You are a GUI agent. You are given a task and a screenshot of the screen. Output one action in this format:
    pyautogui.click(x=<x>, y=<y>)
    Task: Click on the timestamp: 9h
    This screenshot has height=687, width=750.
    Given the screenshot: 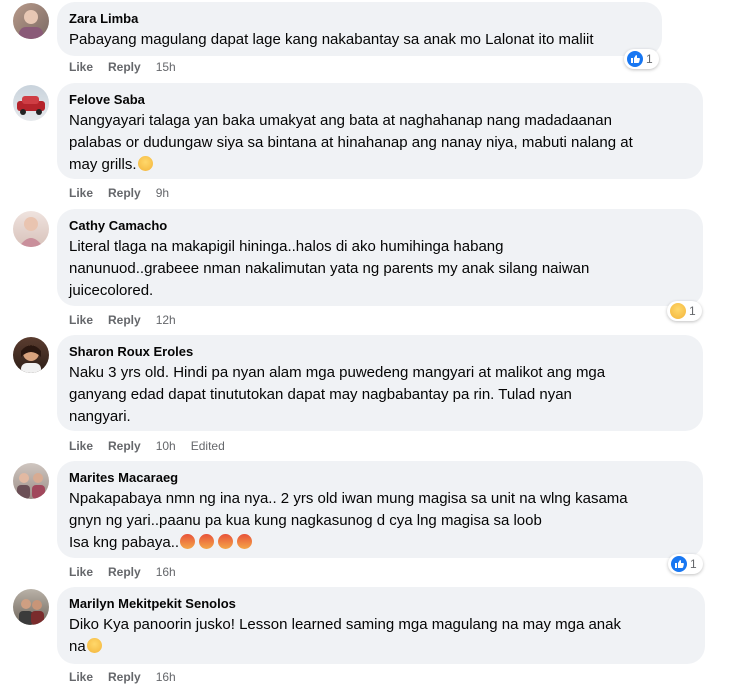 What is the action you would take?
    pyautogui.click(x=162, y=193)
    